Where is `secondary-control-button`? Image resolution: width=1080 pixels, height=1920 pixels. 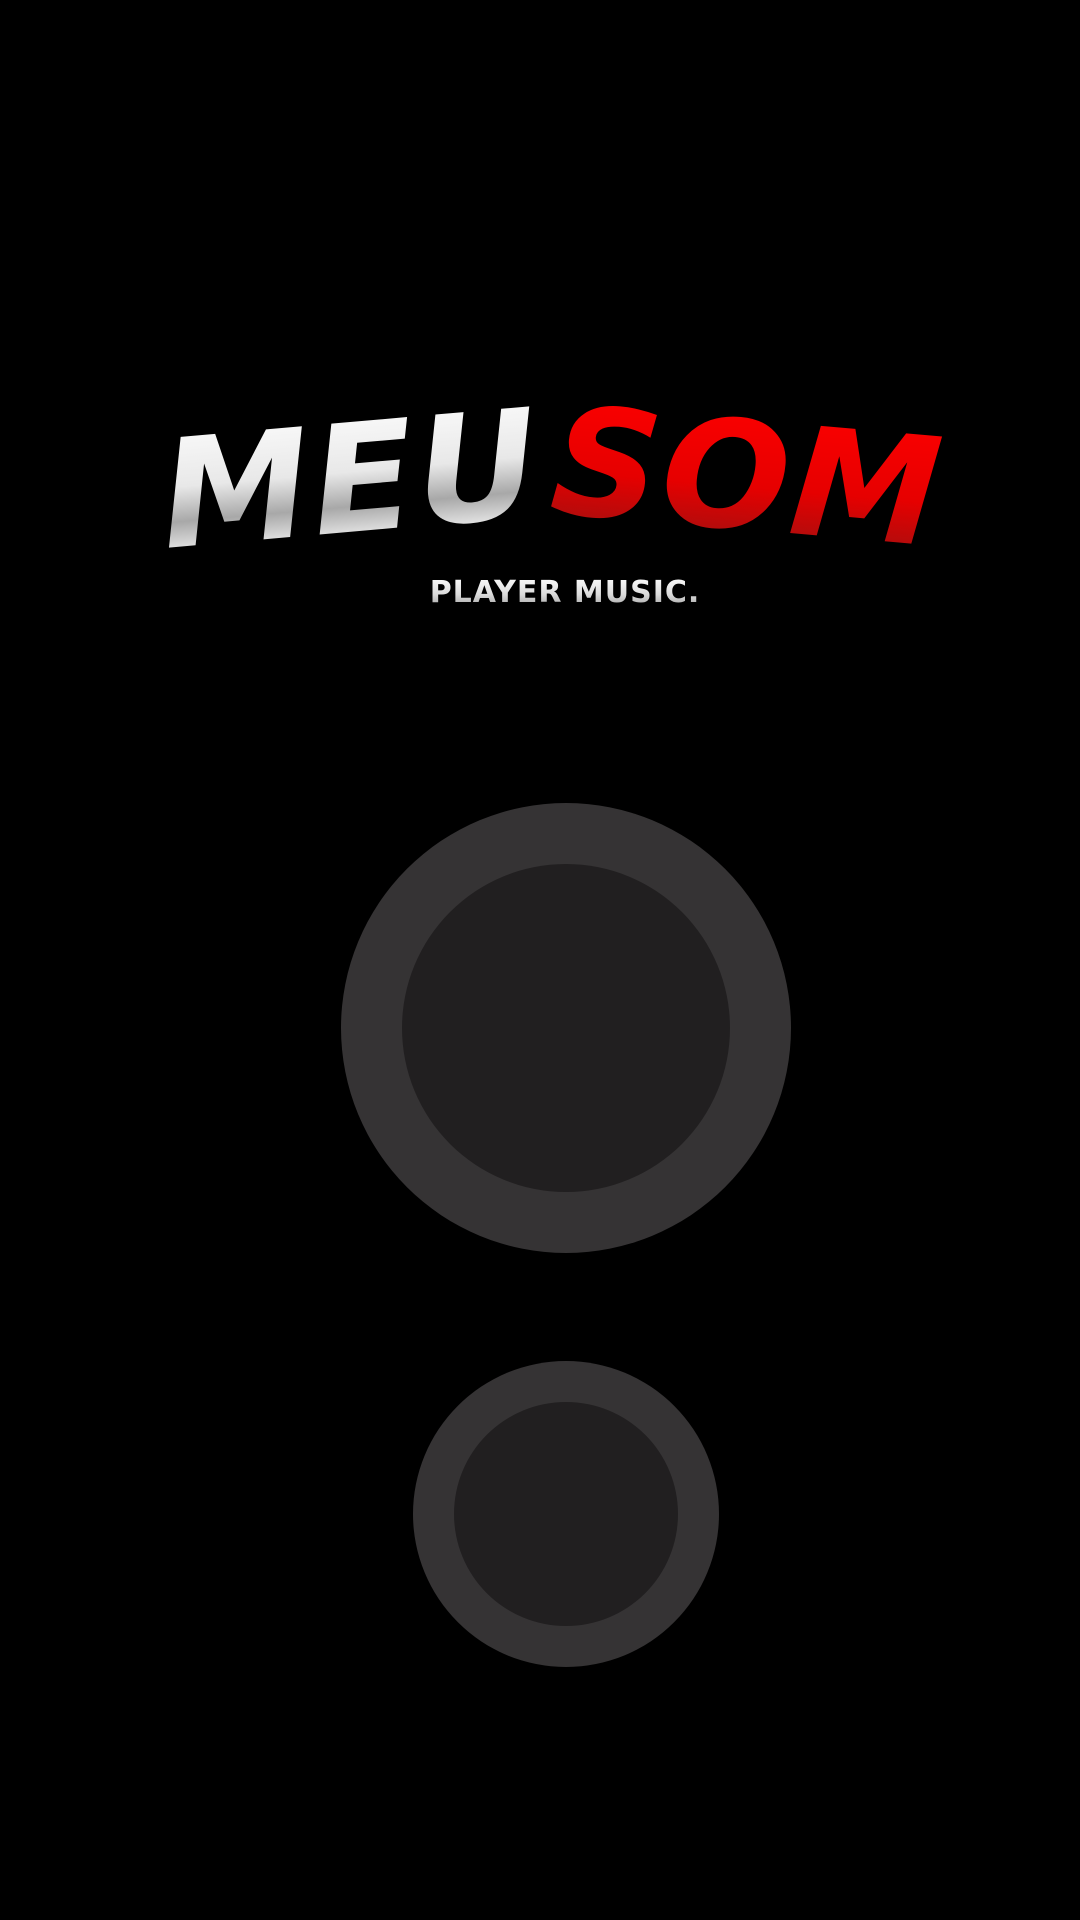
secondary-control-button is located at coordinates (566, 1514).